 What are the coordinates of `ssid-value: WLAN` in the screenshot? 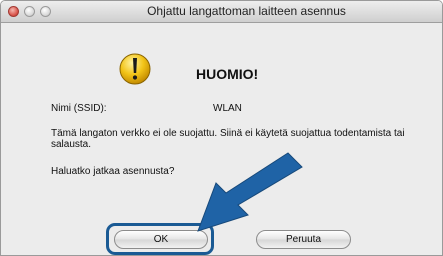 It's located at (227, 108).